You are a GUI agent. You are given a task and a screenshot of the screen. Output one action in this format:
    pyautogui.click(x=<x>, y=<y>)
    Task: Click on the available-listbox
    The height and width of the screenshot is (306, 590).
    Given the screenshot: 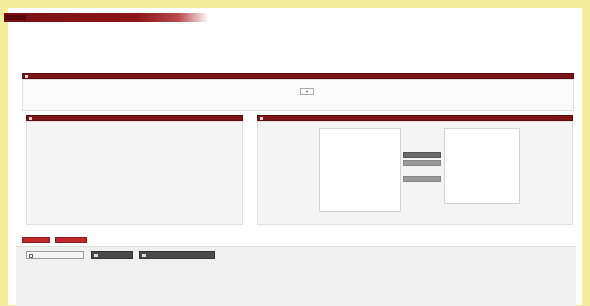 What is the action you would take?
    pyautogui.click(x=360, y=170)
    